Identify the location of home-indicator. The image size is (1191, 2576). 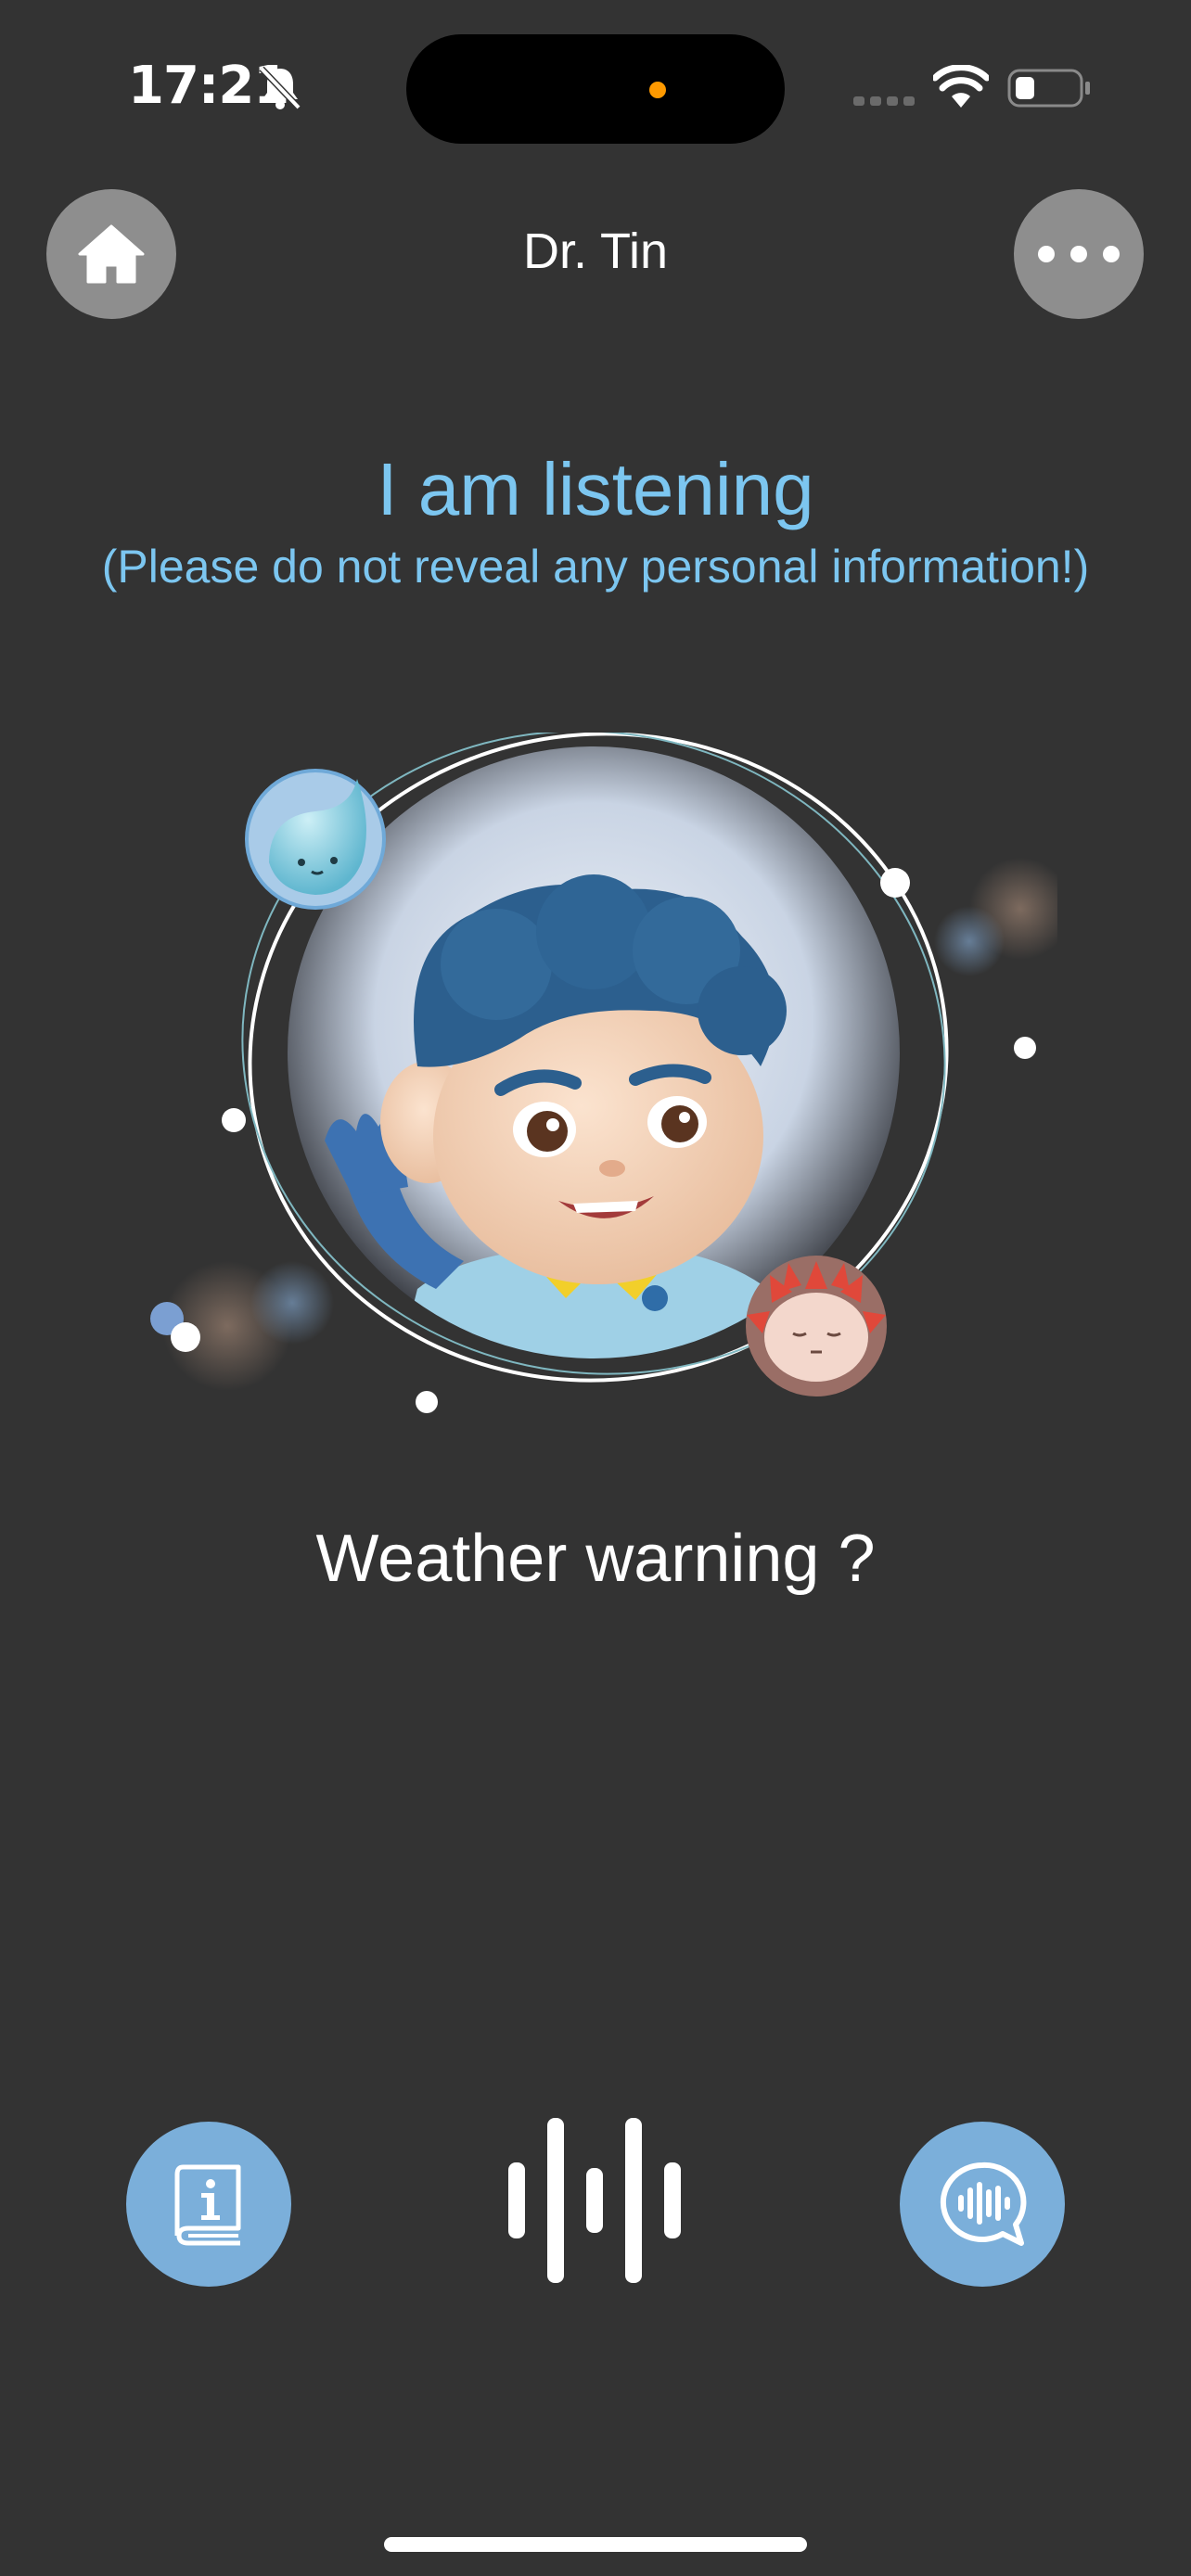
(595, 2544).